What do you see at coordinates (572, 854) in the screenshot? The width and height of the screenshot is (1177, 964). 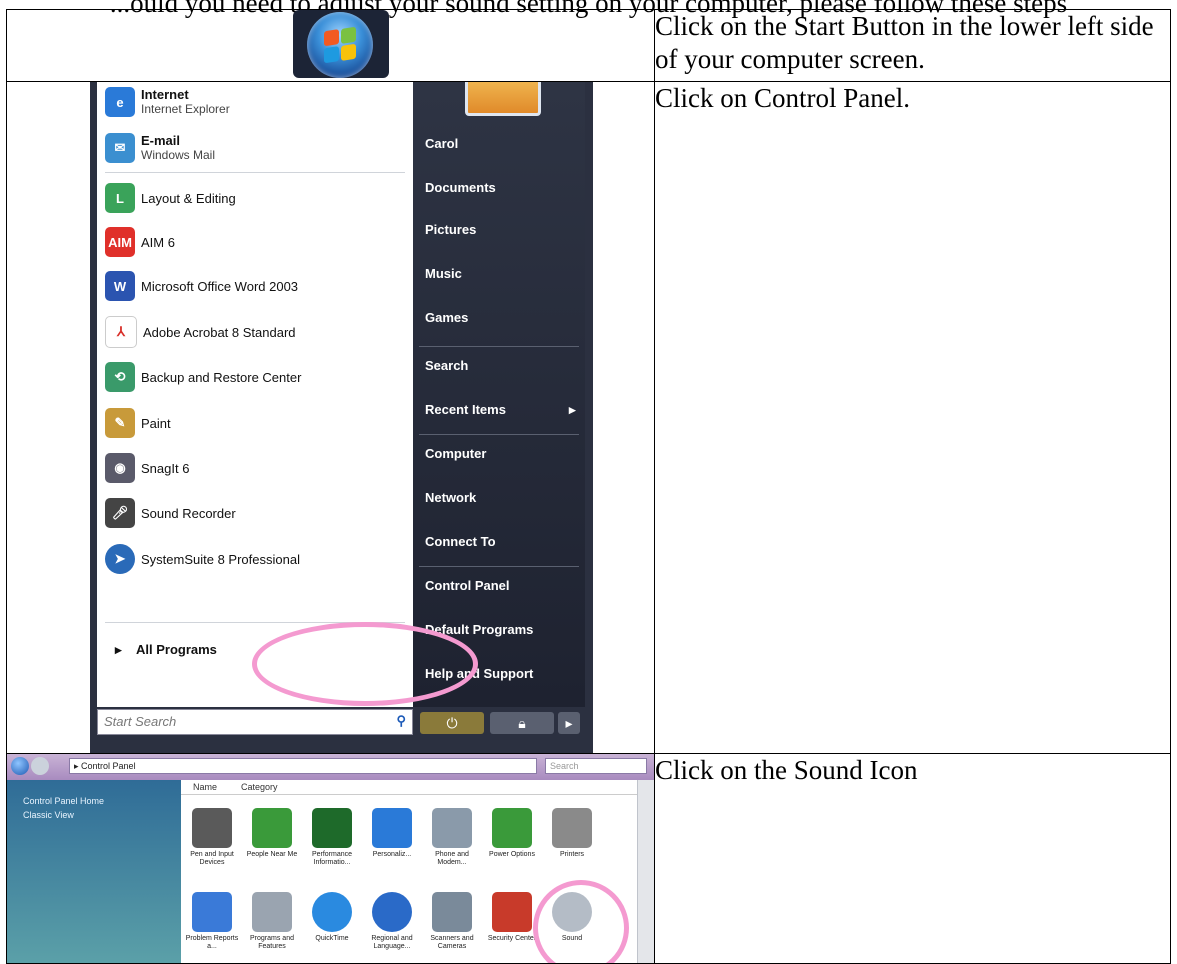 I see `cp-item-label: Printers` at bounding box center [572, 854].